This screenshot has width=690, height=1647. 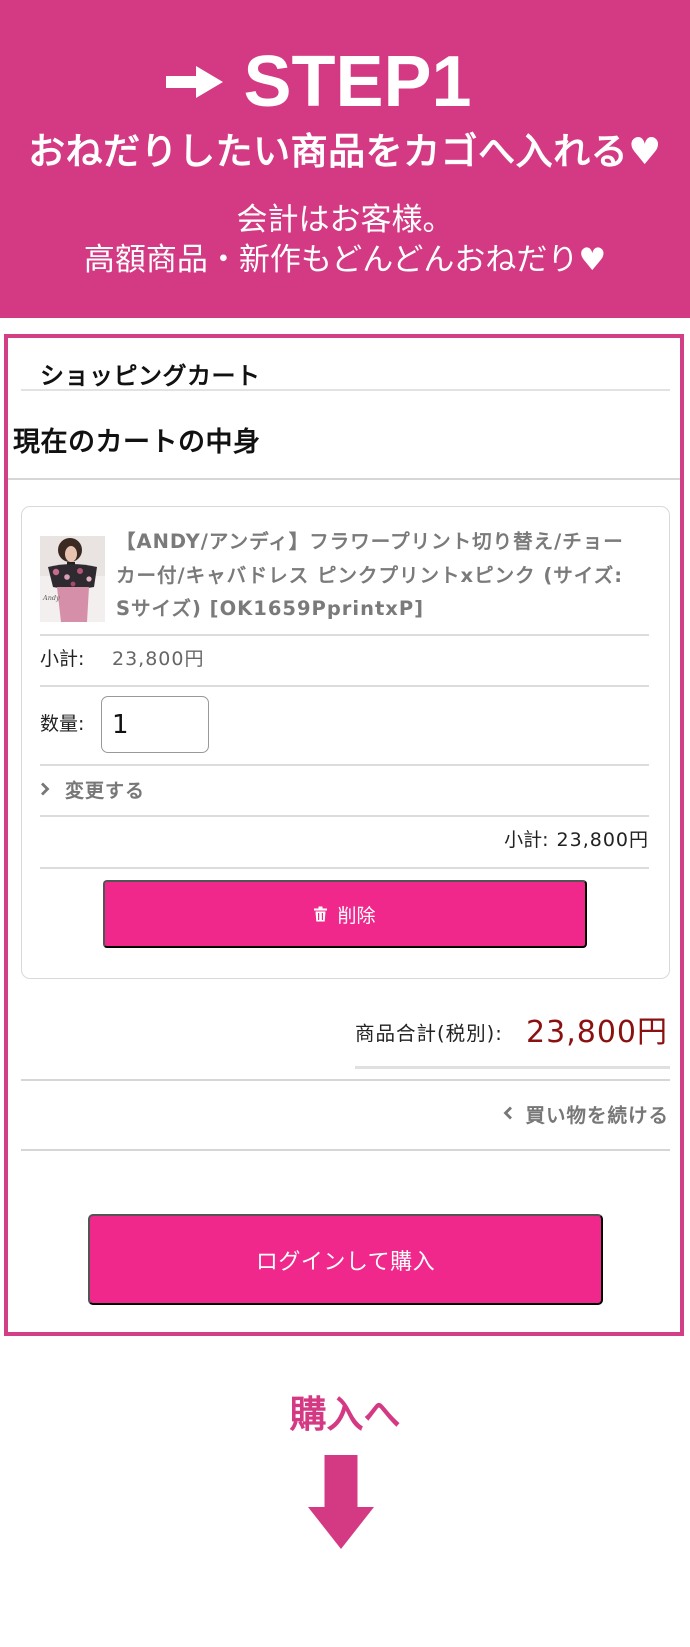 I want to click on login-and-purchase-button: ログインして購入, so click(x=345, y=1259).